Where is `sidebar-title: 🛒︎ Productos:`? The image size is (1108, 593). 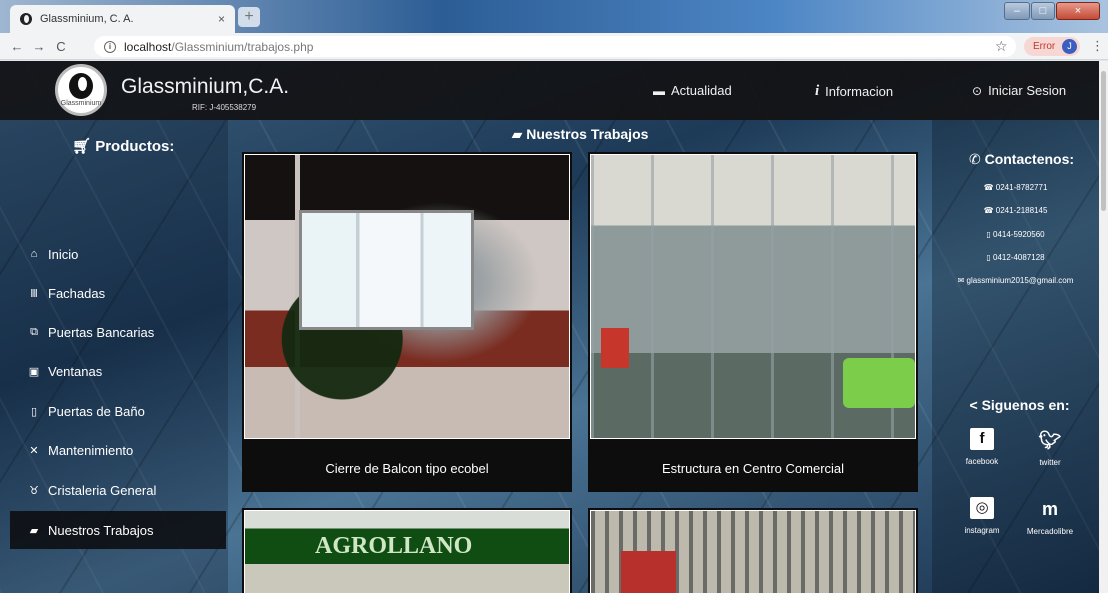 sidebar-title: 🛒︎ Productos: is located at coordinates (123, 146).